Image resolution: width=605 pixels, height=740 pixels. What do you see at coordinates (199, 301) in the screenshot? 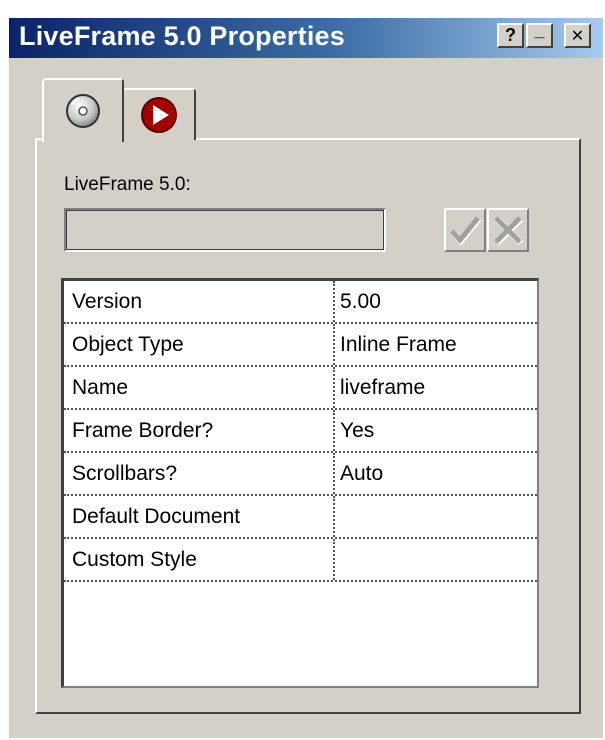
I see `property-name: Version` at bounding box center [199, 301].